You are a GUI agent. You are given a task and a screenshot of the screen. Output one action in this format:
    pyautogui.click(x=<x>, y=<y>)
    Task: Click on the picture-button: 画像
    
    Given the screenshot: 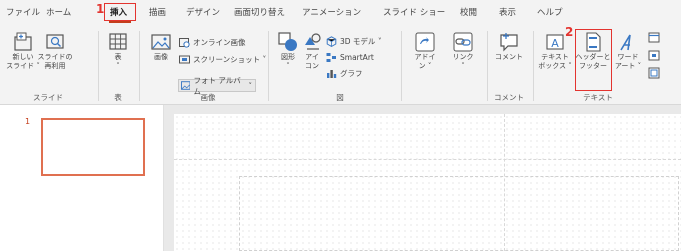 What is the action you would take?
    pyautogui.click(x=161, y=46)
    